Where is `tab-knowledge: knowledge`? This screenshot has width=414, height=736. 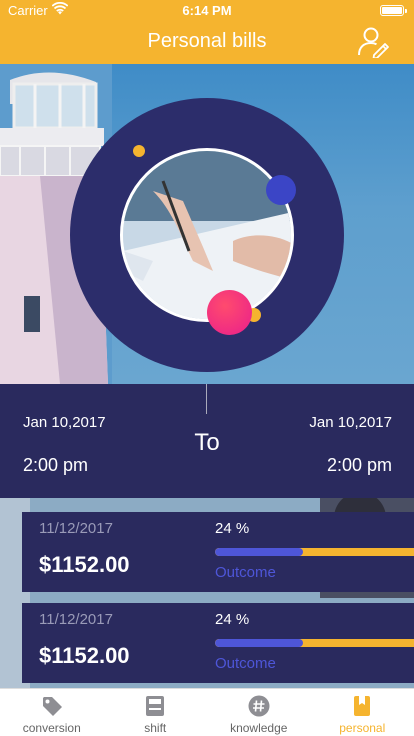
tab-knowledge: knowledge is located at coordinates (259, 712).